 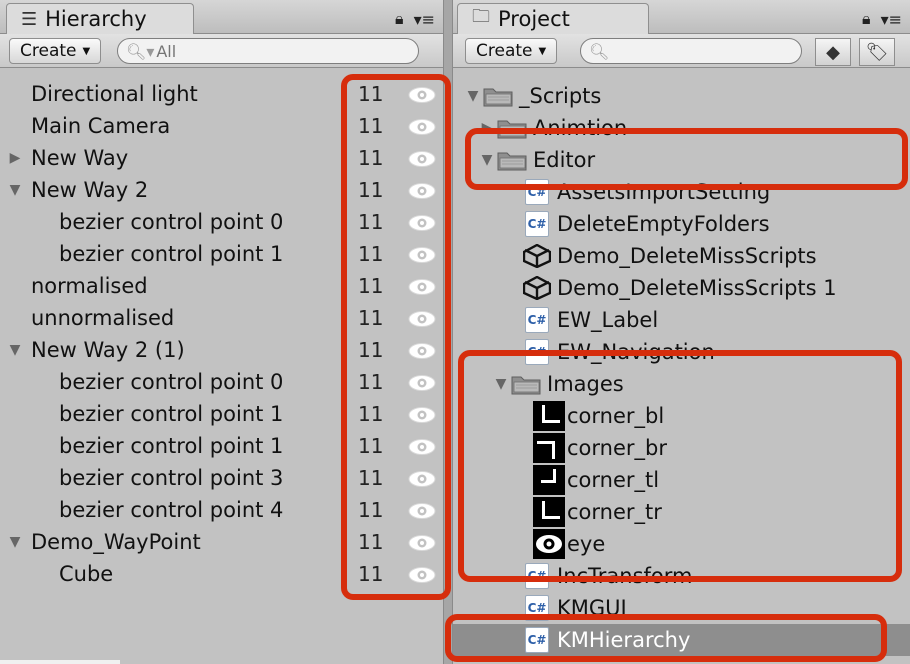 What do you see at coordinates (681, 96) in the screenshot?
I see `project-row: ▼ _Scripts` at bounding box center [681, 96].